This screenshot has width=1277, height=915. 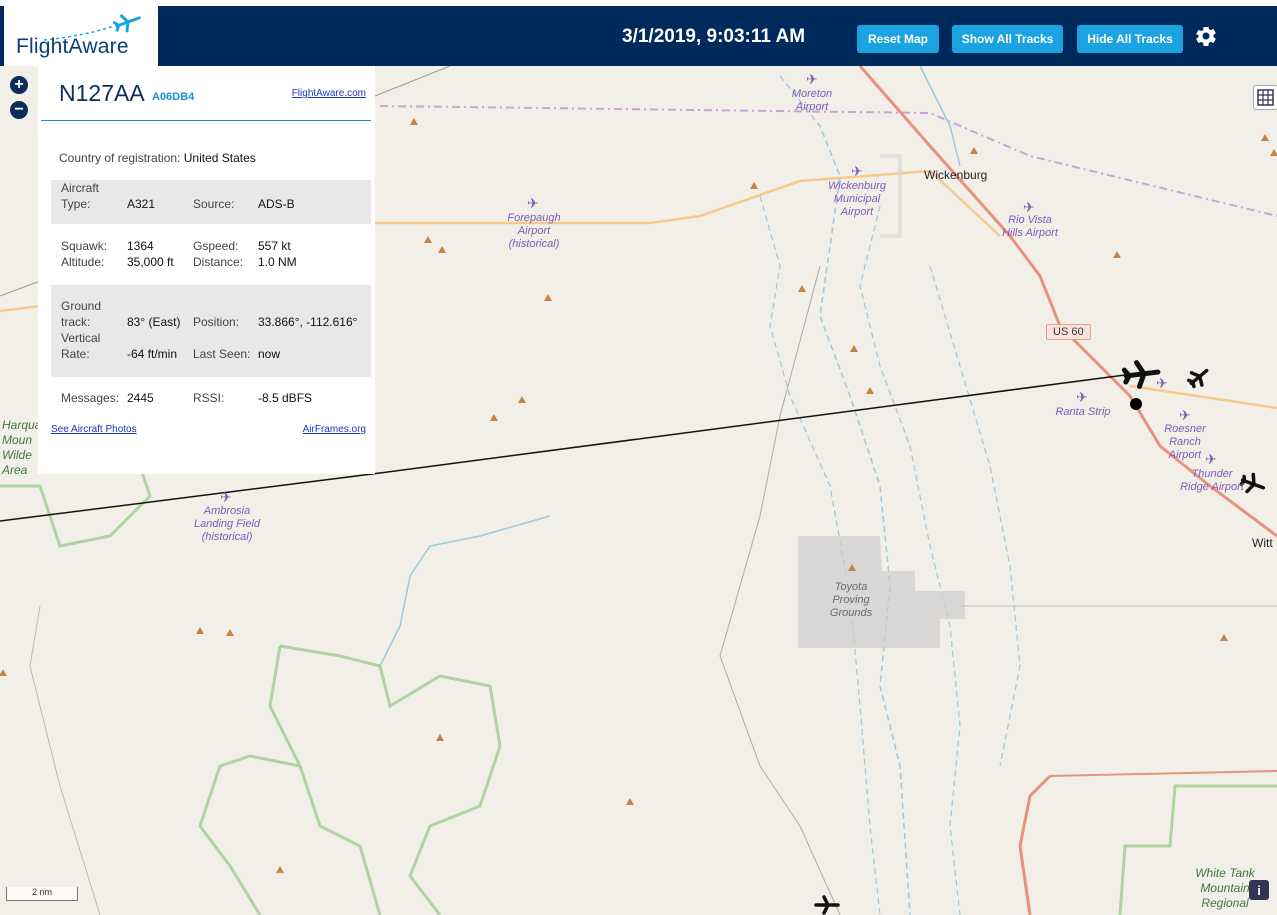 What do you see at coordinates (956, 175) in the screenshot?
I see `wickenburg-town-label: Wickenburg` at bounding box center [956, 175].